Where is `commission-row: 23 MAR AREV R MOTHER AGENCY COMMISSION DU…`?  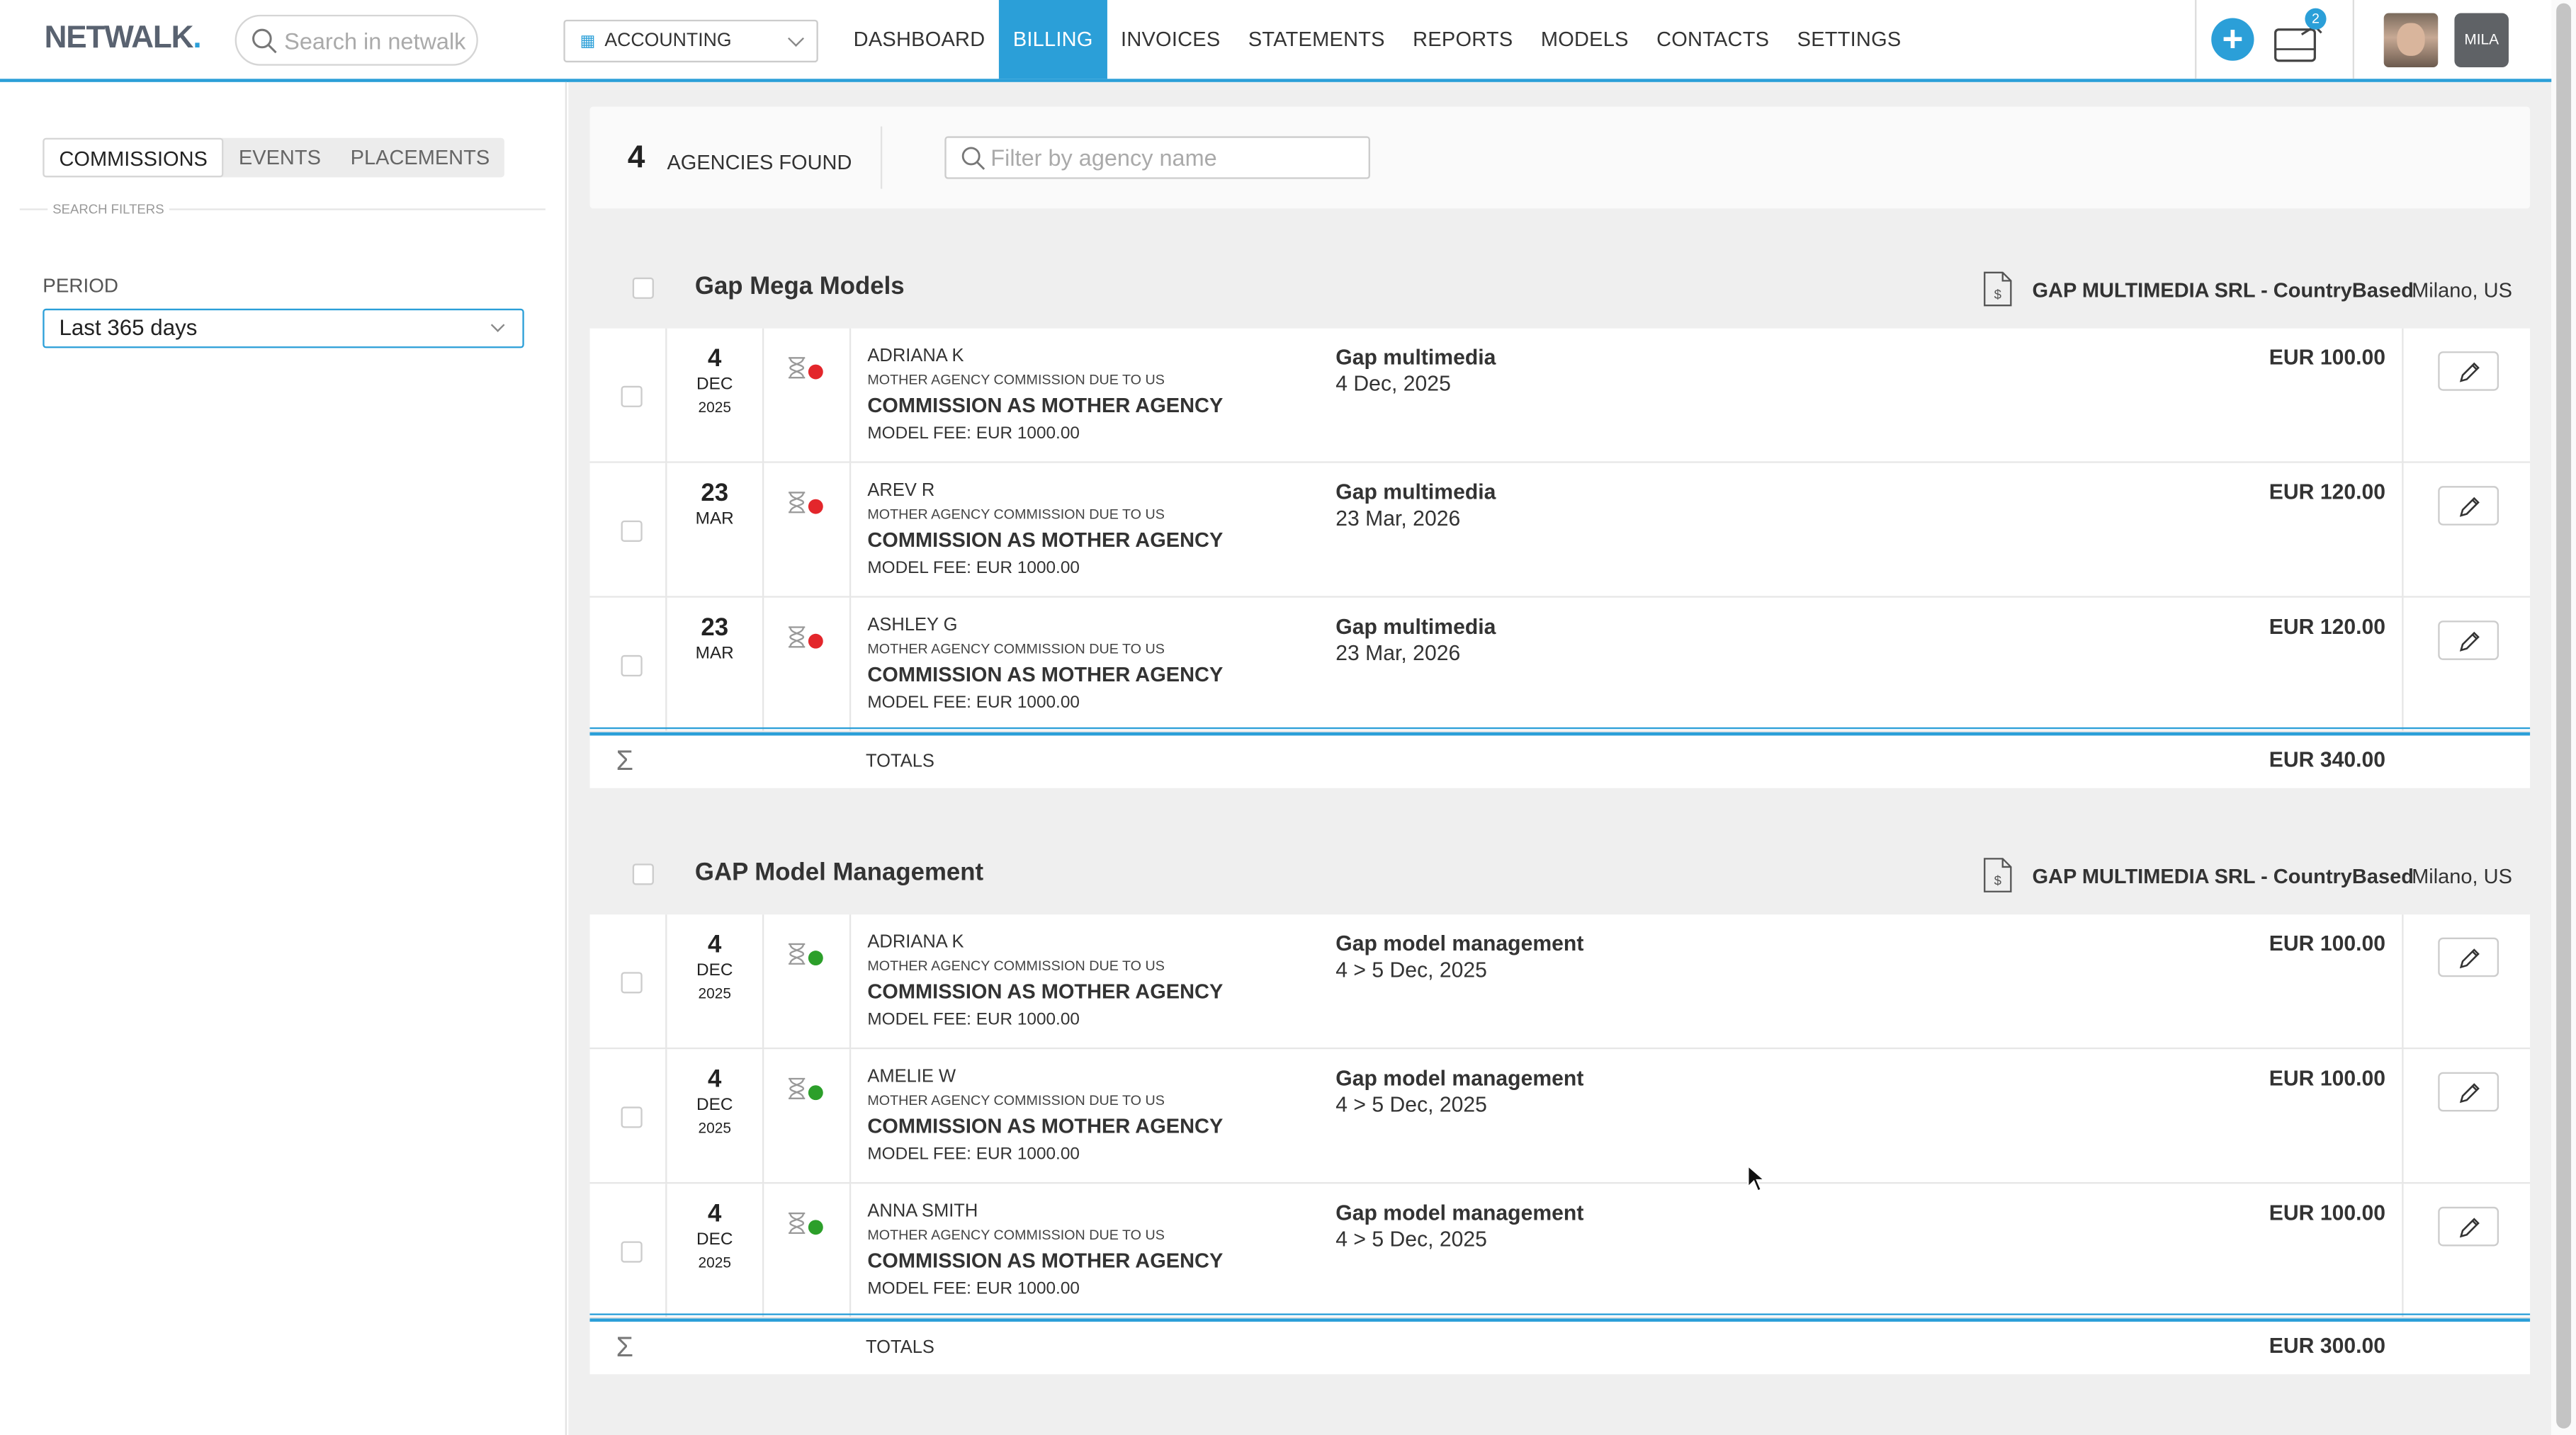
commission-row: 23 MAR AREV R MOTHER AGENCY COMMISSION DU… is located at coordinates (1560, 530).